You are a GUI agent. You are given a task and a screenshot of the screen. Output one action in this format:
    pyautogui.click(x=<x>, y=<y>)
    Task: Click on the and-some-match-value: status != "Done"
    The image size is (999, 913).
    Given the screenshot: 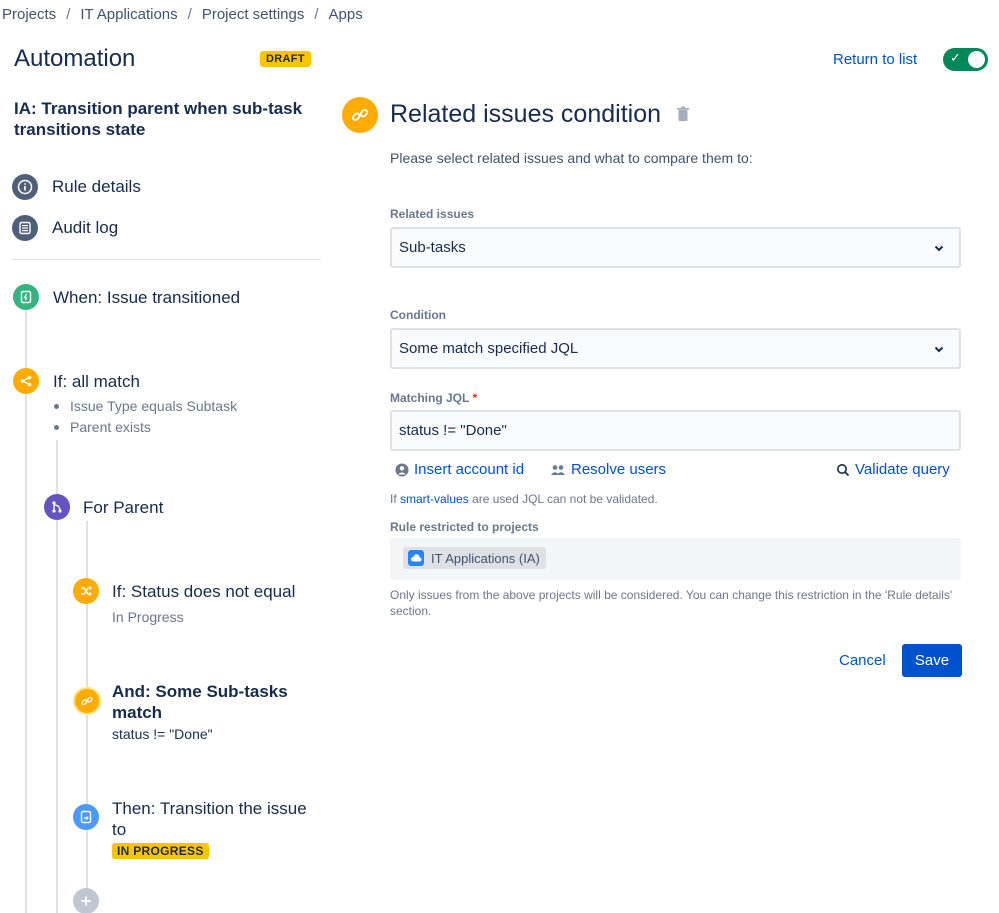 What is the action you would take?
    pyautogui.click(x=162, y=734)
    